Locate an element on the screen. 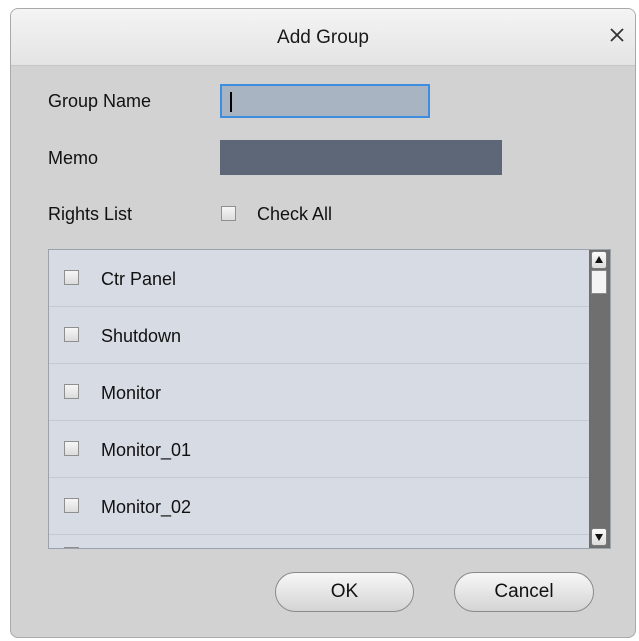 Image resolution: width=639 pixels, height=641 pixels. scroll-up-button is located at coordinates (599, 260).